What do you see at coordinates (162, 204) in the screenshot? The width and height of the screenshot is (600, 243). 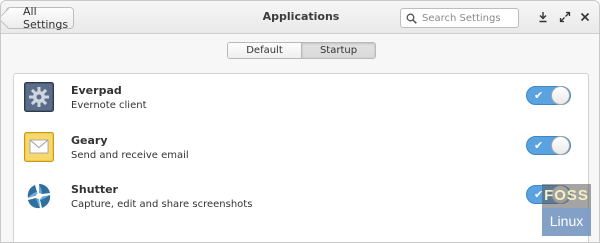 I see `app-description: Capture, edit and share screenshots` at bounding box center [162, 204].